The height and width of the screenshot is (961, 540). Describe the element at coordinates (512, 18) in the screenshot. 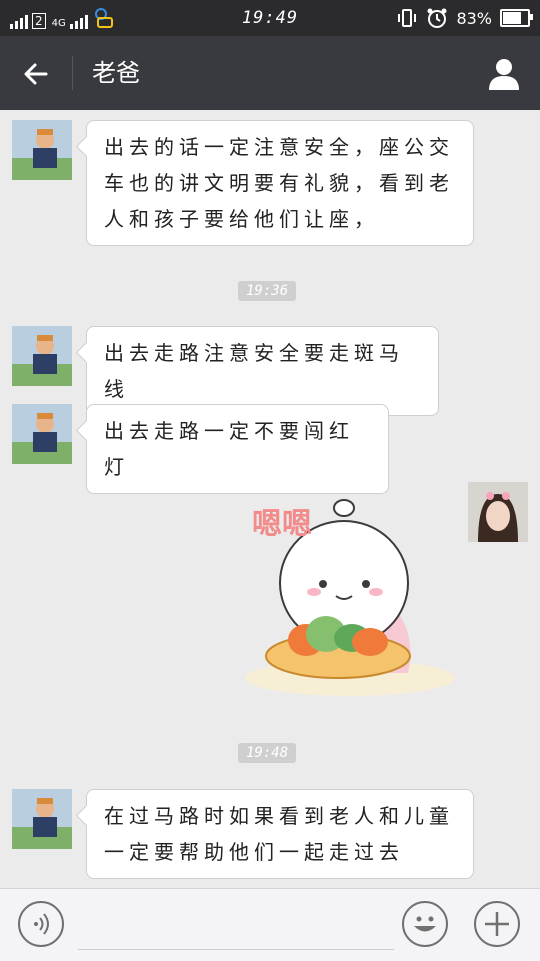

I see `battery-fill` at that location.